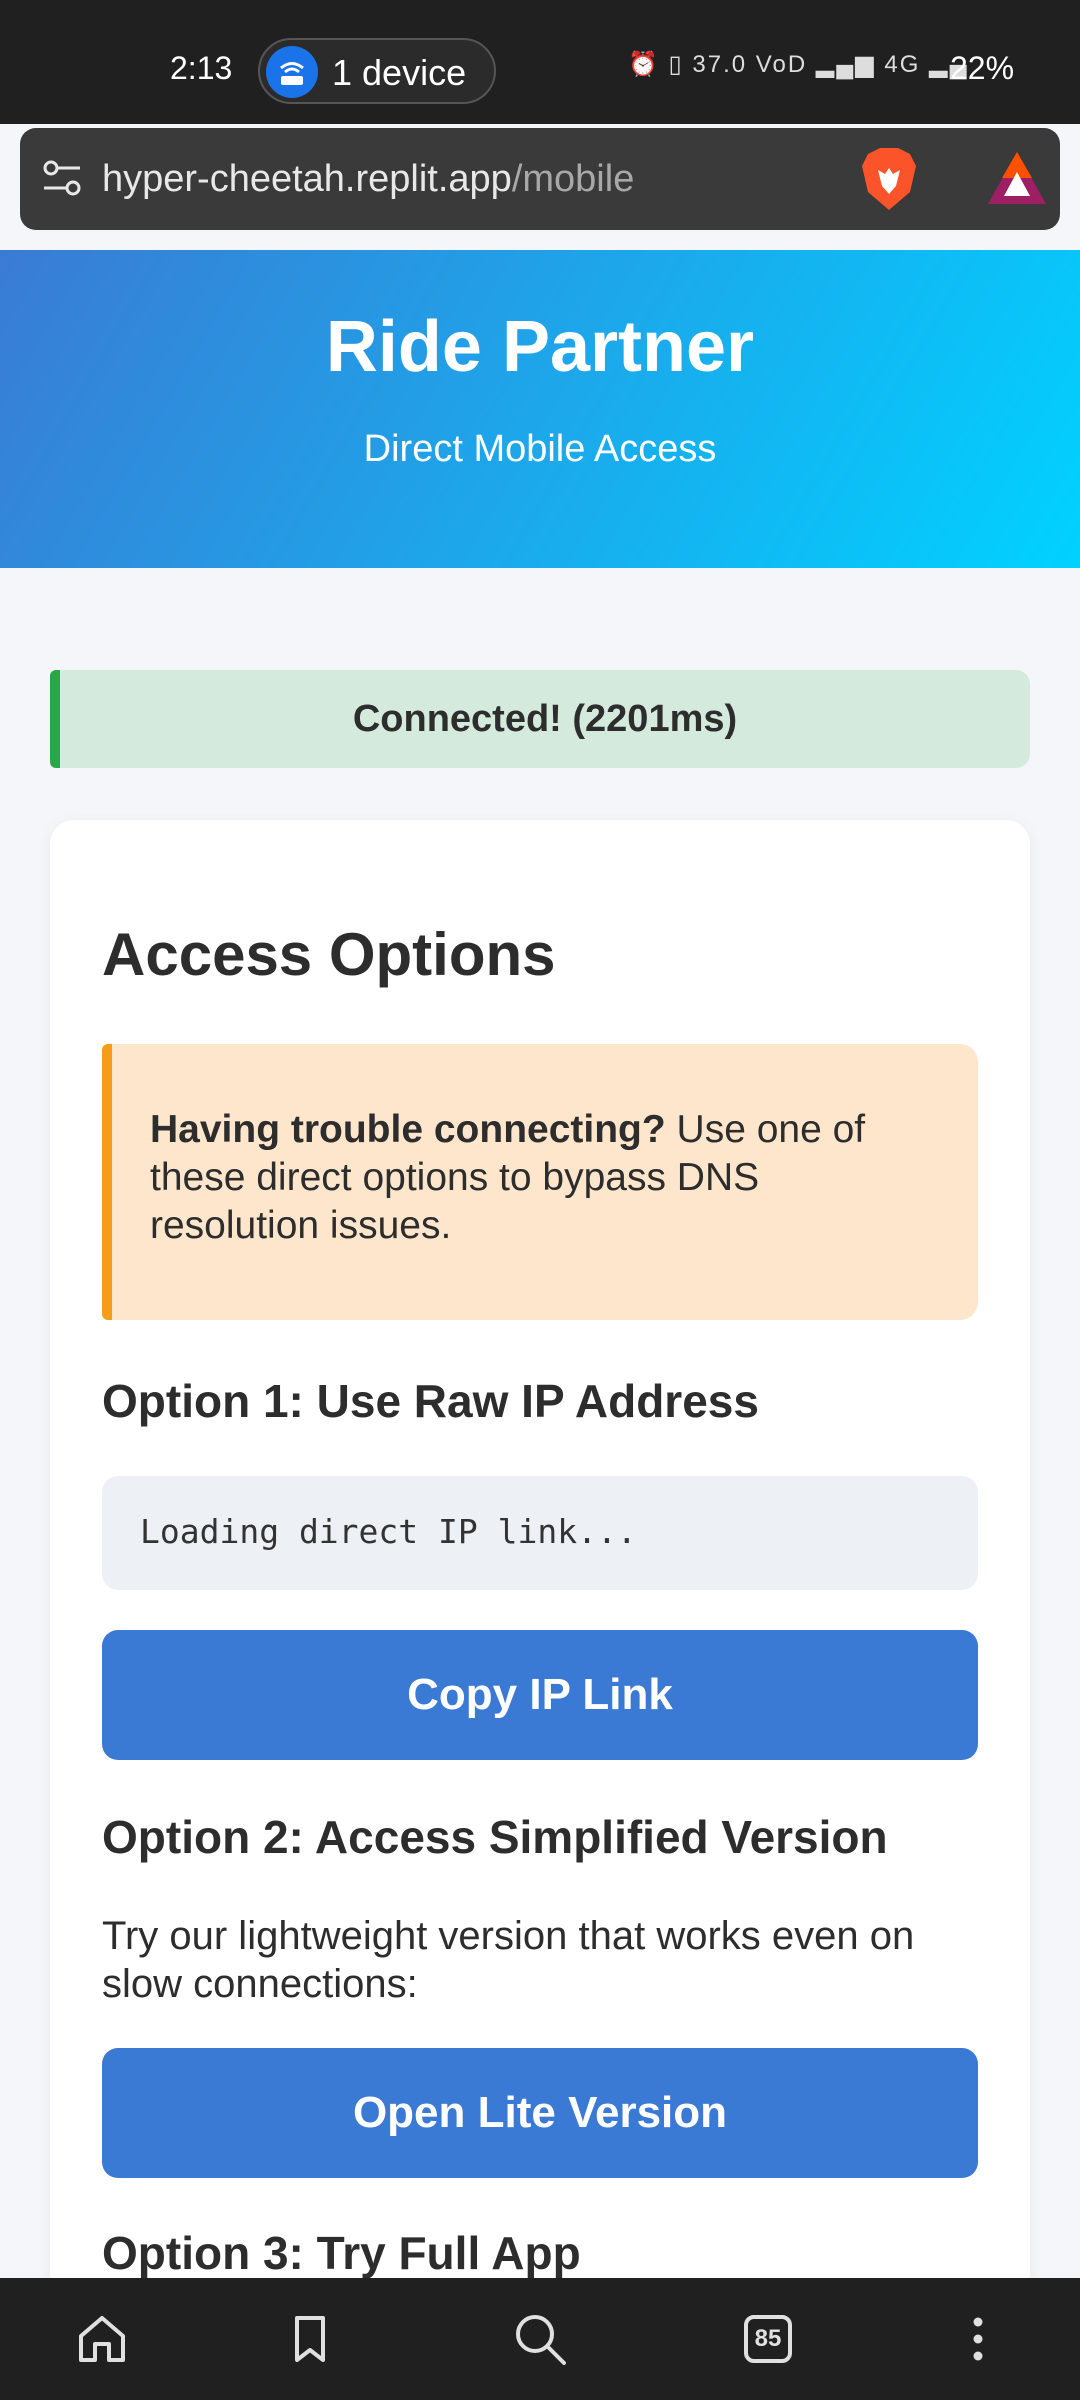  What do you see at coordinates (310, 2339) in the screenshot?
I see `bookmark-icon` at bounding box center [310, 2339].